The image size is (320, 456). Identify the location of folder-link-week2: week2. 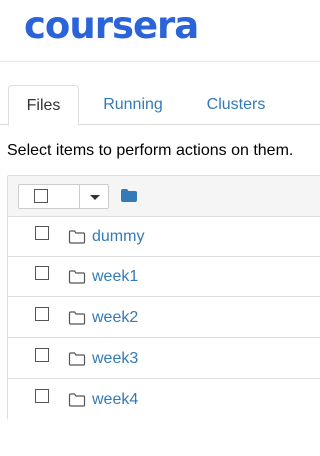
(115, 318).